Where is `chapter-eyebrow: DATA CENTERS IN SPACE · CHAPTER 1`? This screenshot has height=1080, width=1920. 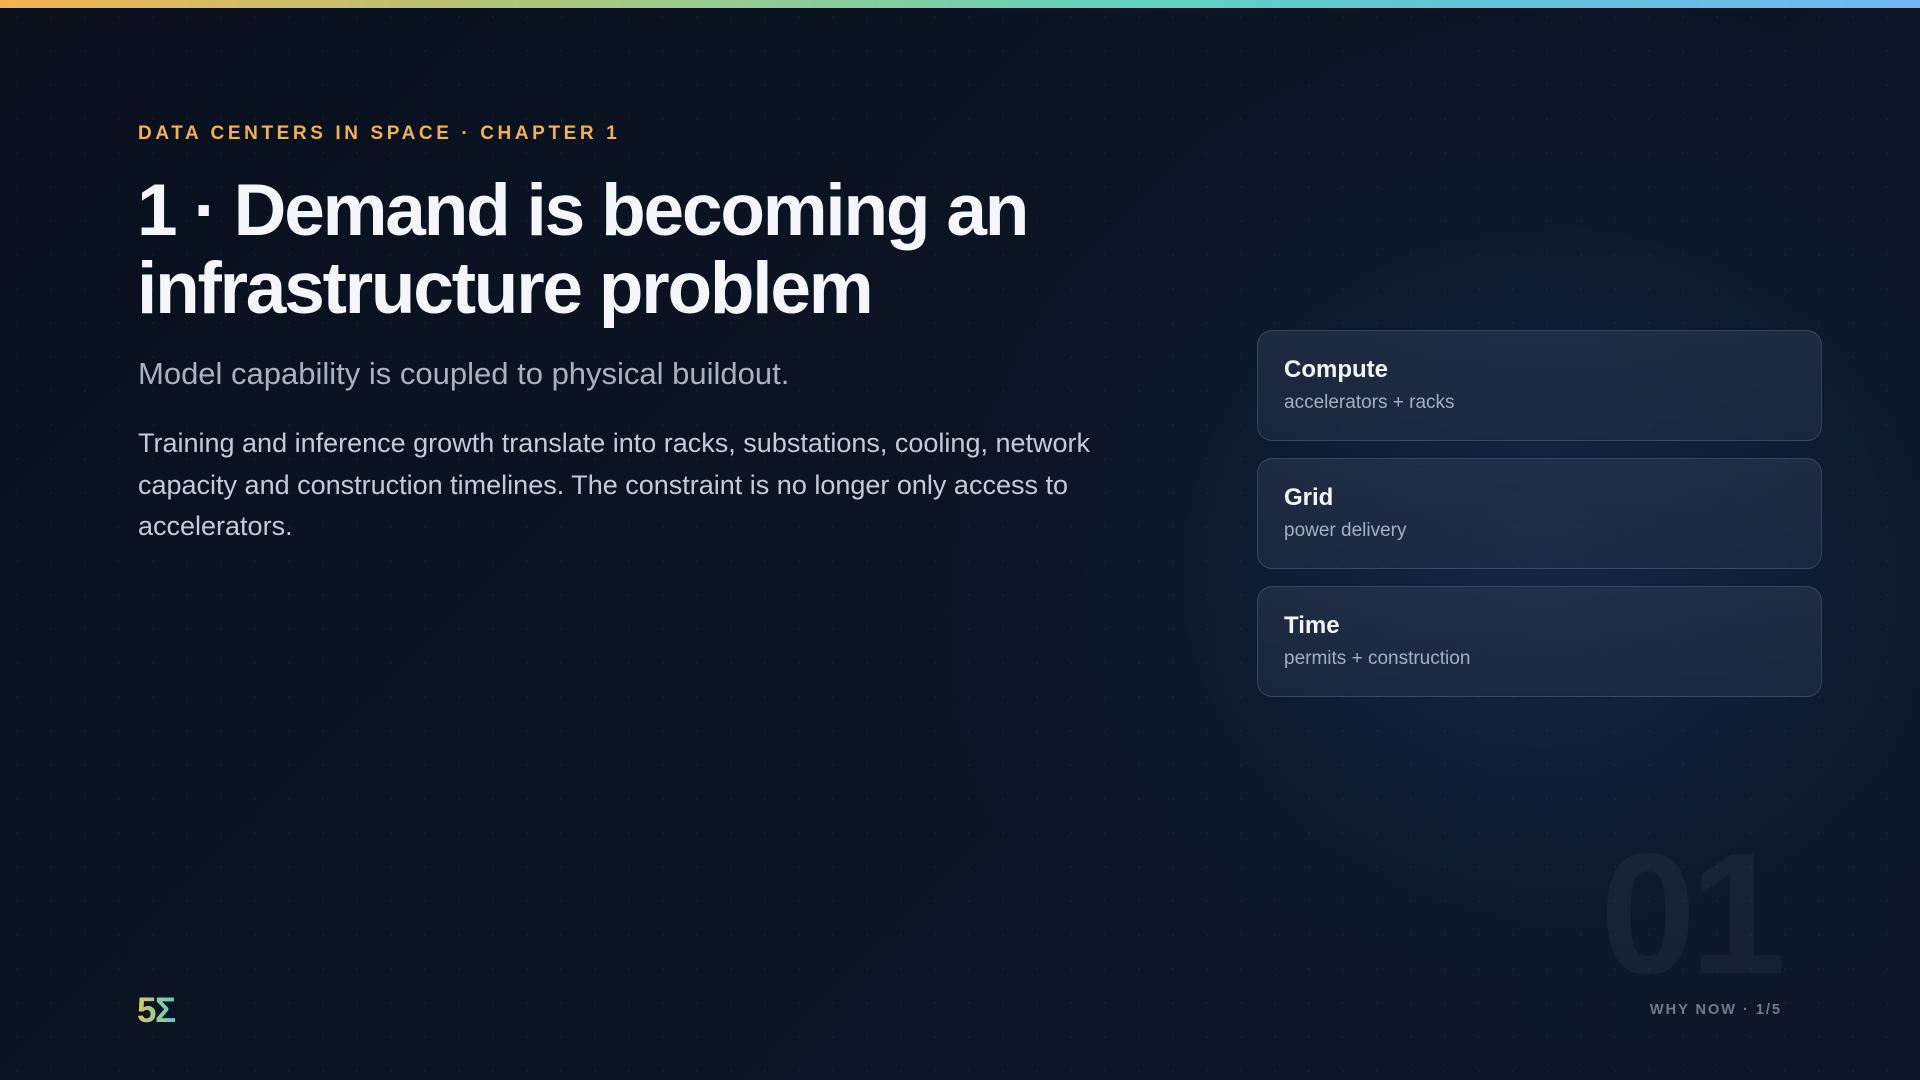 chapter-eyebrow: DATA CENTERS IN SPACE · CHAPTER 1 is located at coordinates (379, 133).